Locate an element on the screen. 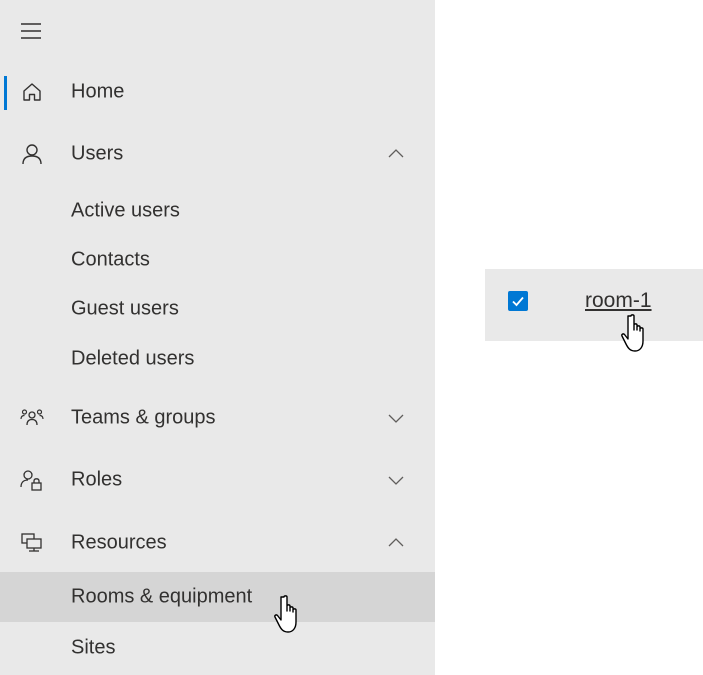  nav-subitem-label: Deleted users is located at coordinates (133, 358).